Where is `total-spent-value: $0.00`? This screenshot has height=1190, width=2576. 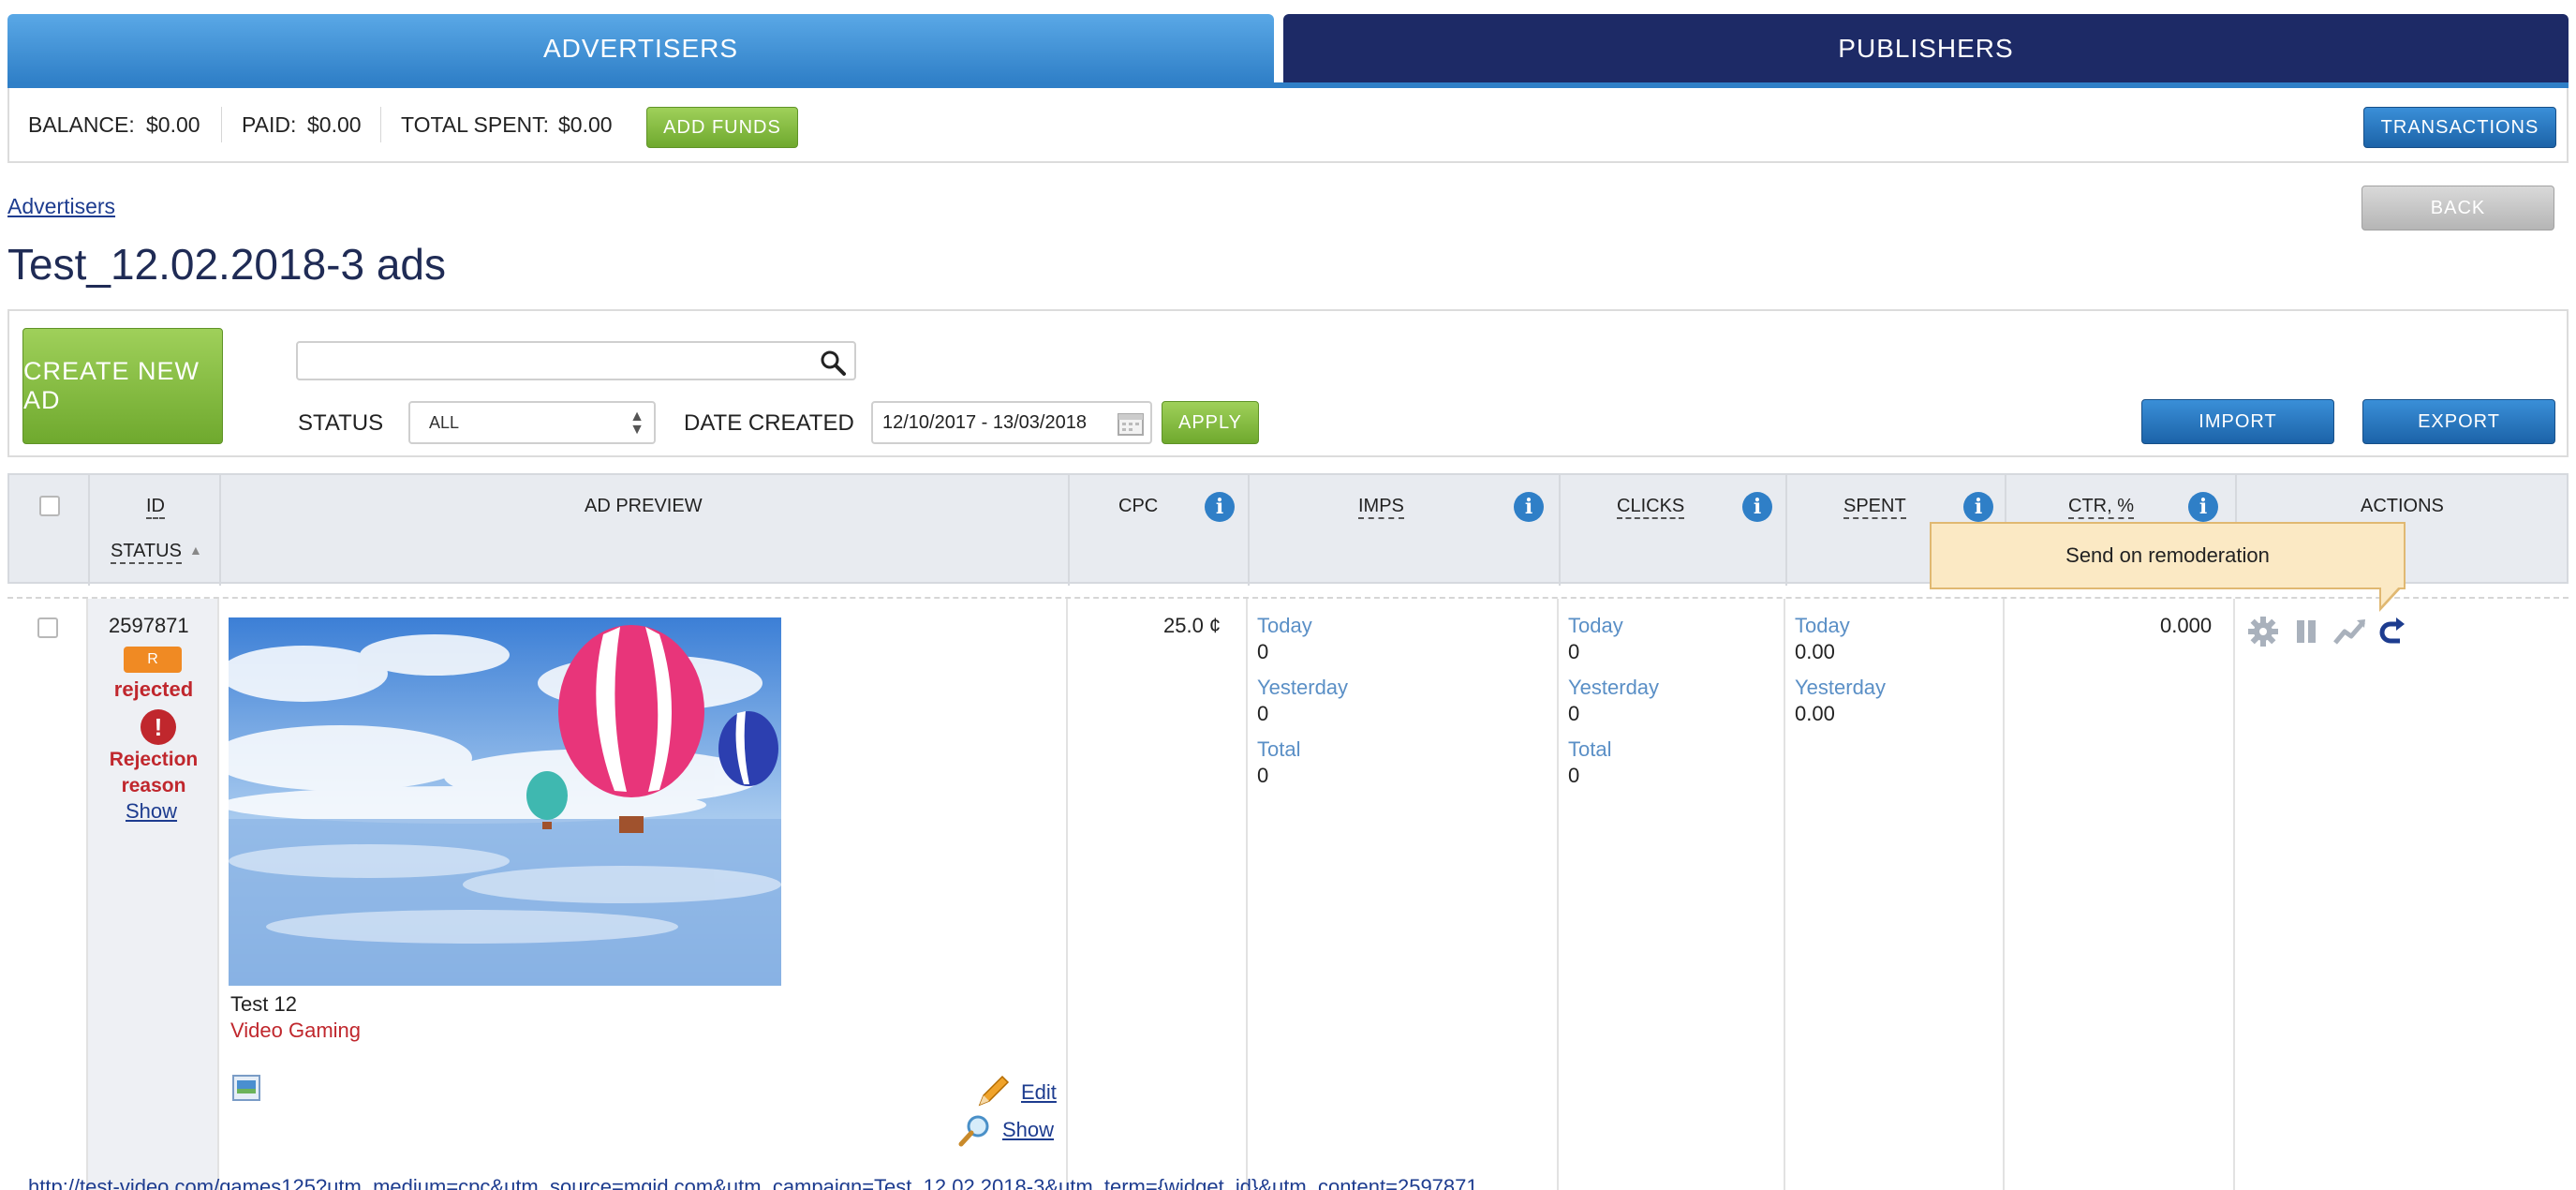 total-spent-value: $0.00 is located at coordinates (585, 124).